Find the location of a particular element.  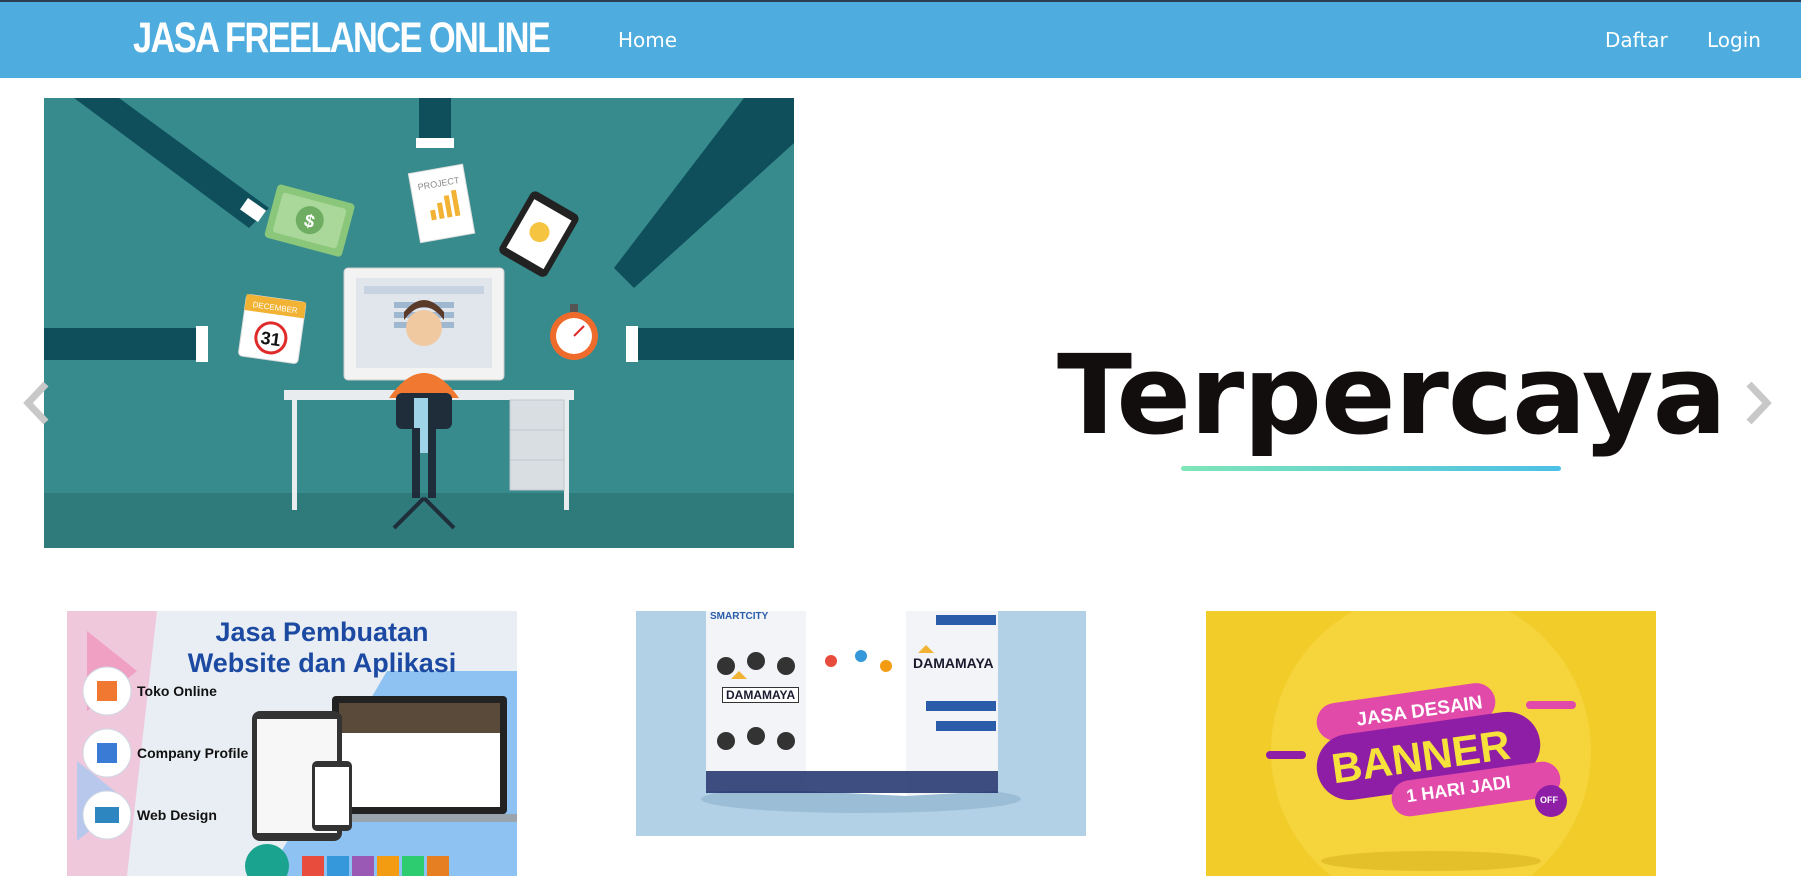

chevron-right-icon is located at coordinates (1757, 403).